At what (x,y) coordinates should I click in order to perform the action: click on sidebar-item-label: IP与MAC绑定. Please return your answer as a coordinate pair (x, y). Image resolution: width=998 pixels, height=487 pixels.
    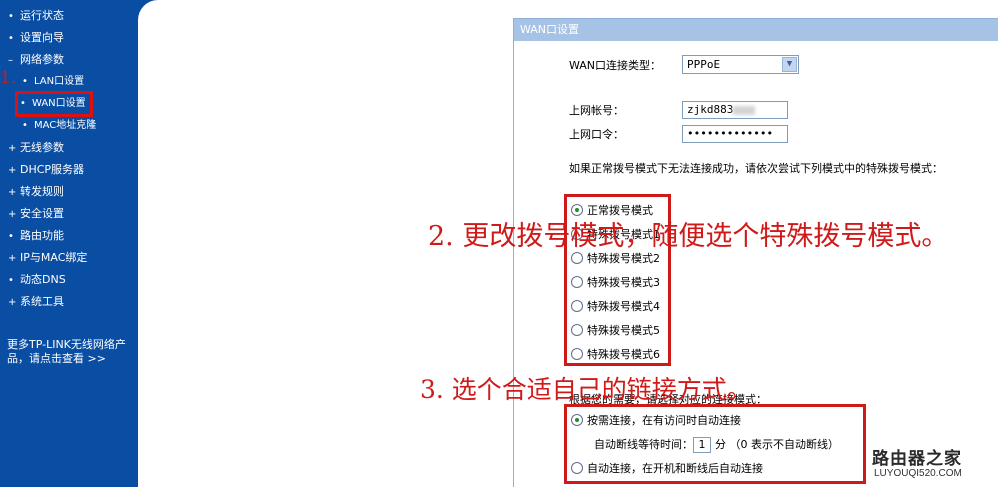
    Looking at the image, I should click on (54, 257).